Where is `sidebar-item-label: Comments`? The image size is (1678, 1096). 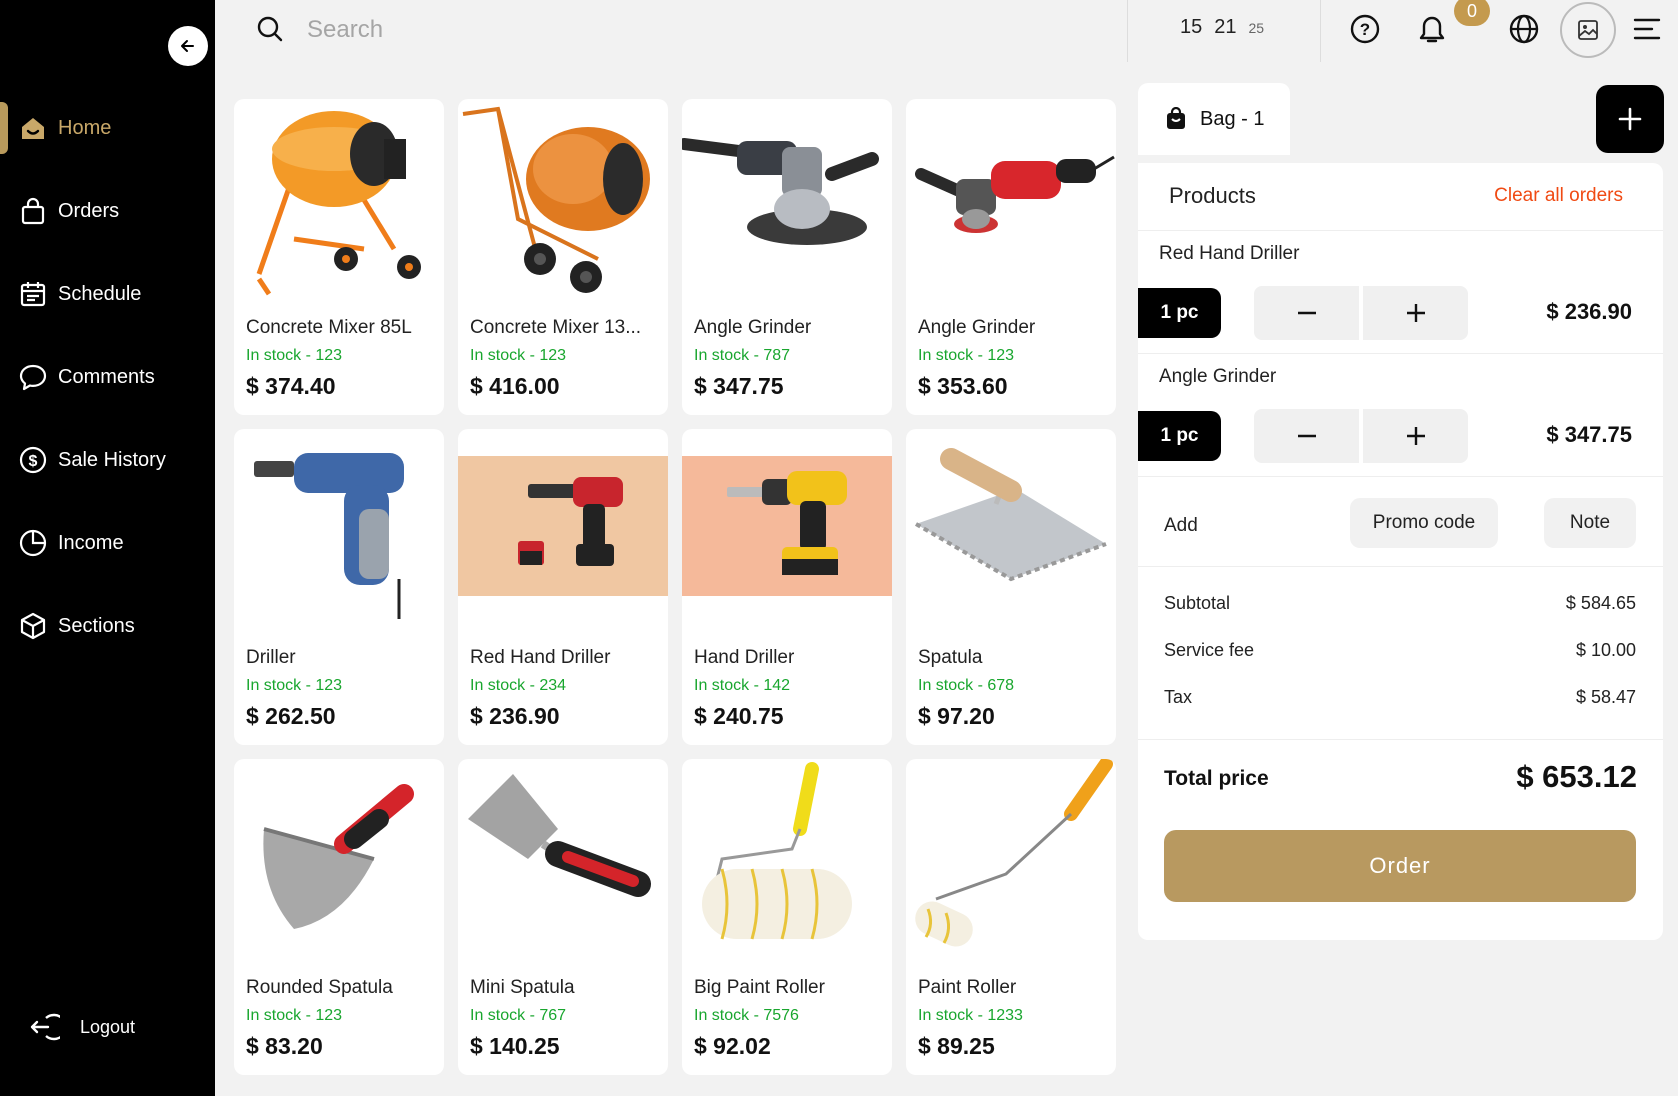 sidebar-item-label: Comments is located at coordinates (106, 376).